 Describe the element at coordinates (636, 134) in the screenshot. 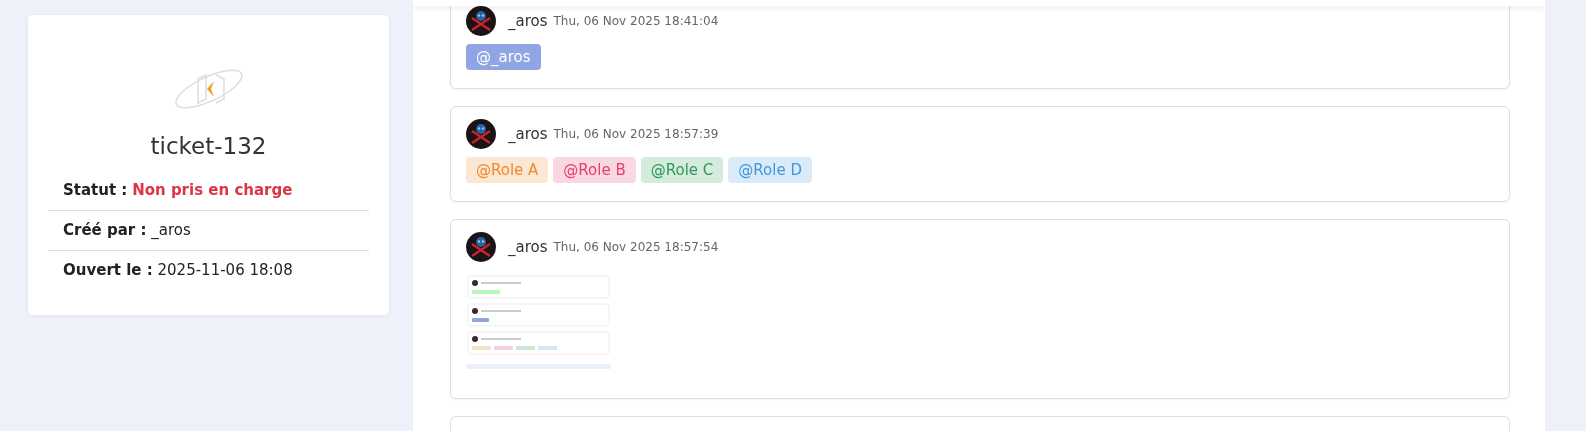

I see `message-time: Thu, 06 Nov 2025 18:57:39` at that location.